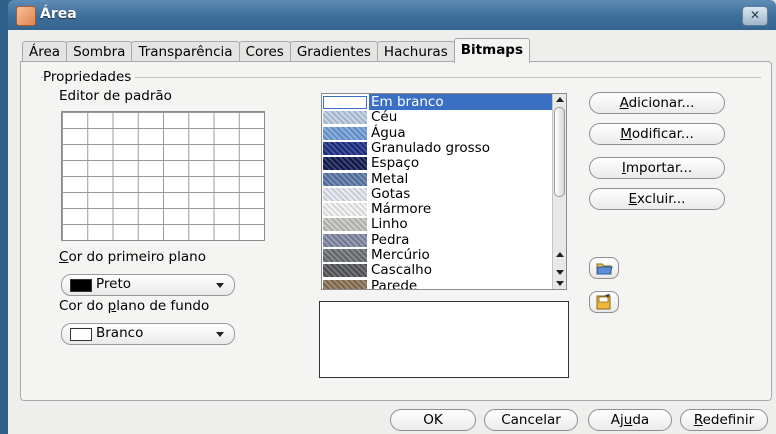 This screenshot has height=434, width=776. I want to click on list-item-label: Espaço, so click(395, 163).